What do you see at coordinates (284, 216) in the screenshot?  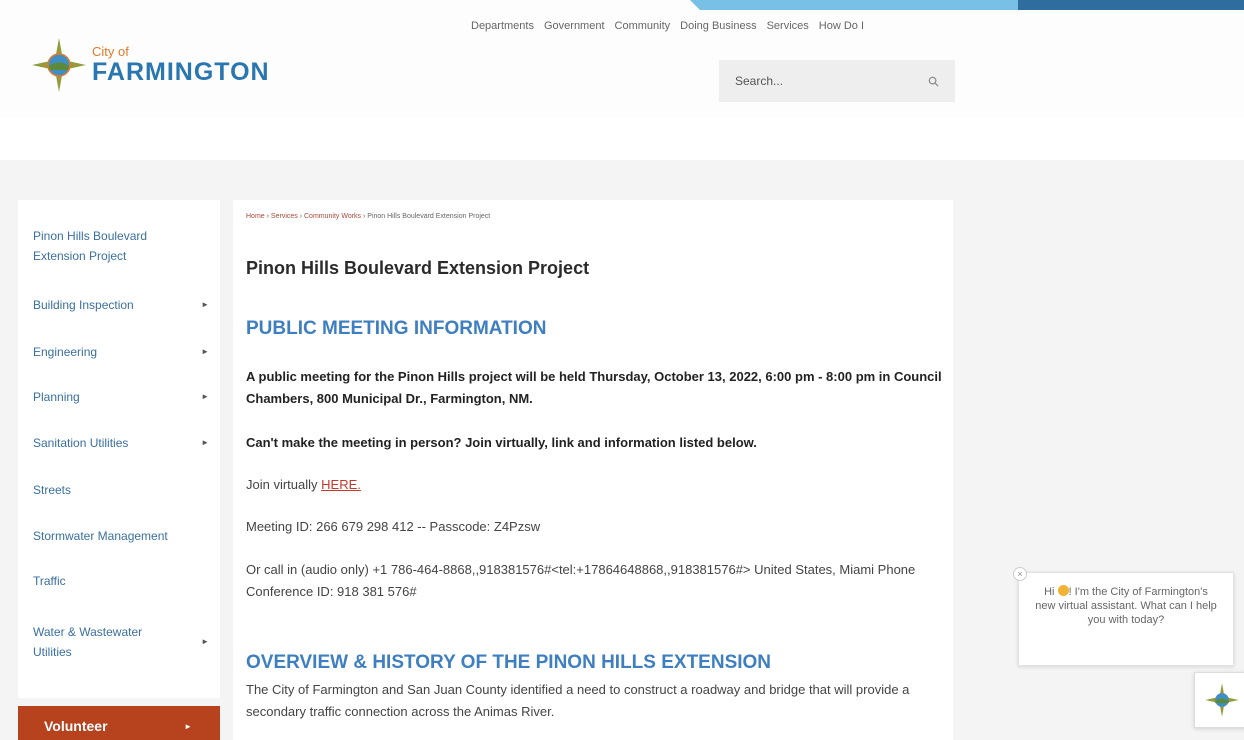 I see `breadcrumb-services: Services` at bounding box center [284, 216].